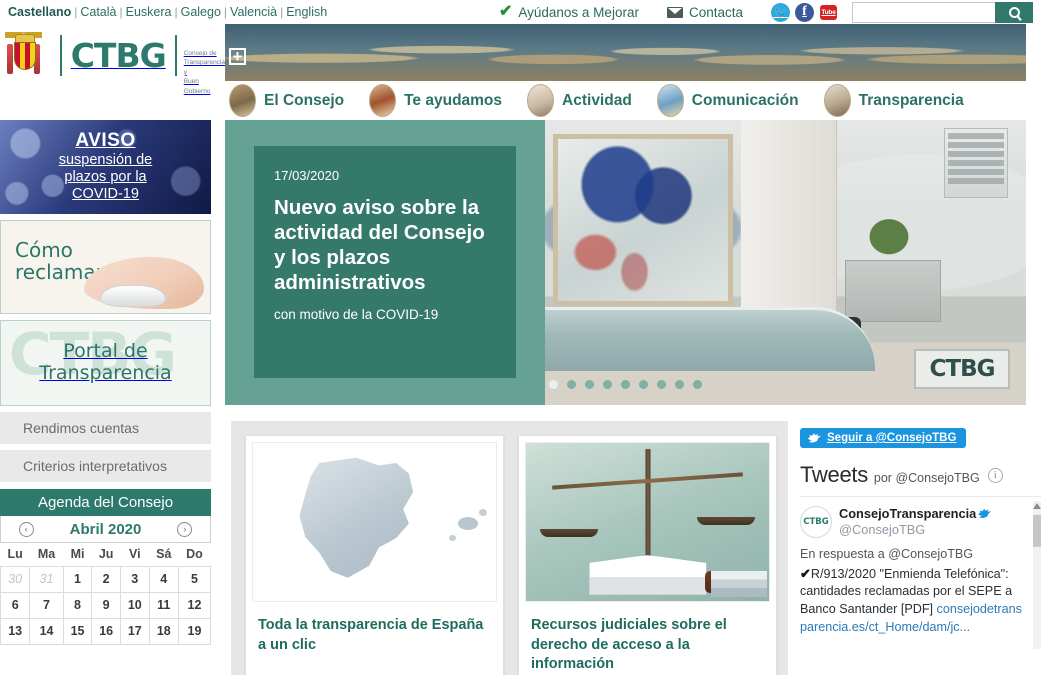 Image resolution: width=1041 pixels, height=675 pixels. I want to click on verified-bird-icon, so click(985, 513).